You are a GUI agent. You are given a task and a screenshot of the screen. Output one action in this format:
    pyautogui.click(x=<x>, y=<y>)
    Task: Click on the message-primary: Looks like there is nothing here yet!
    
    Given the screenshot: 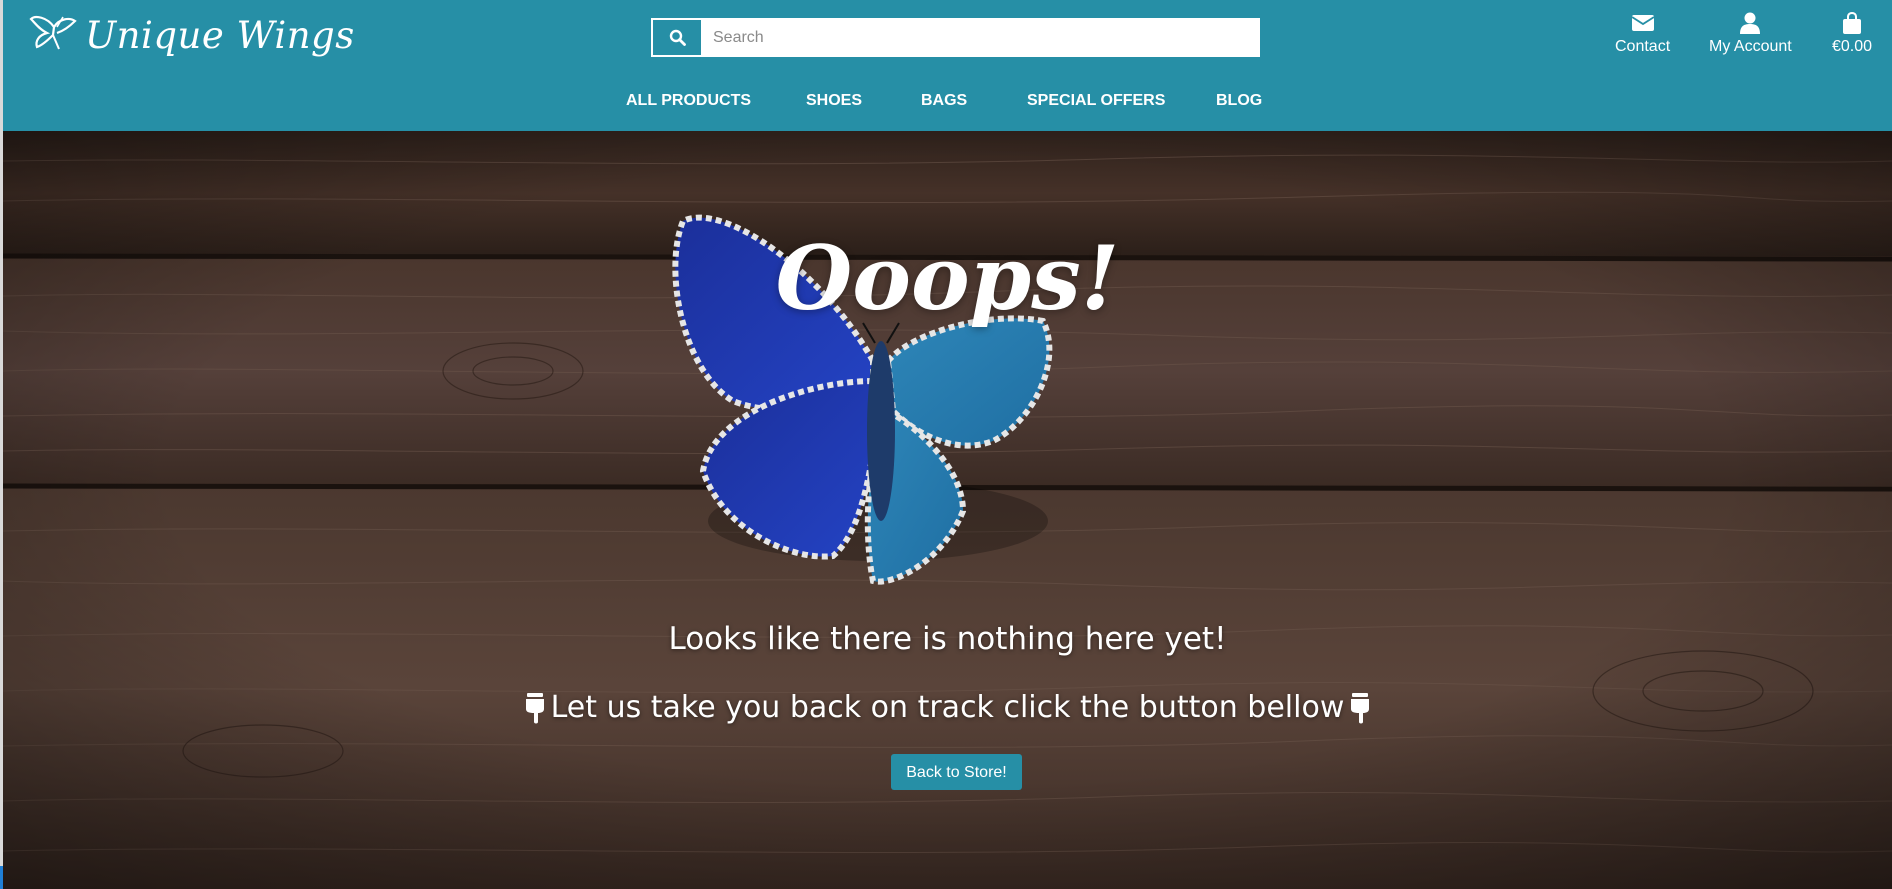 What is the action you would take?
    pyautogui.click(x=947, y=639)
    